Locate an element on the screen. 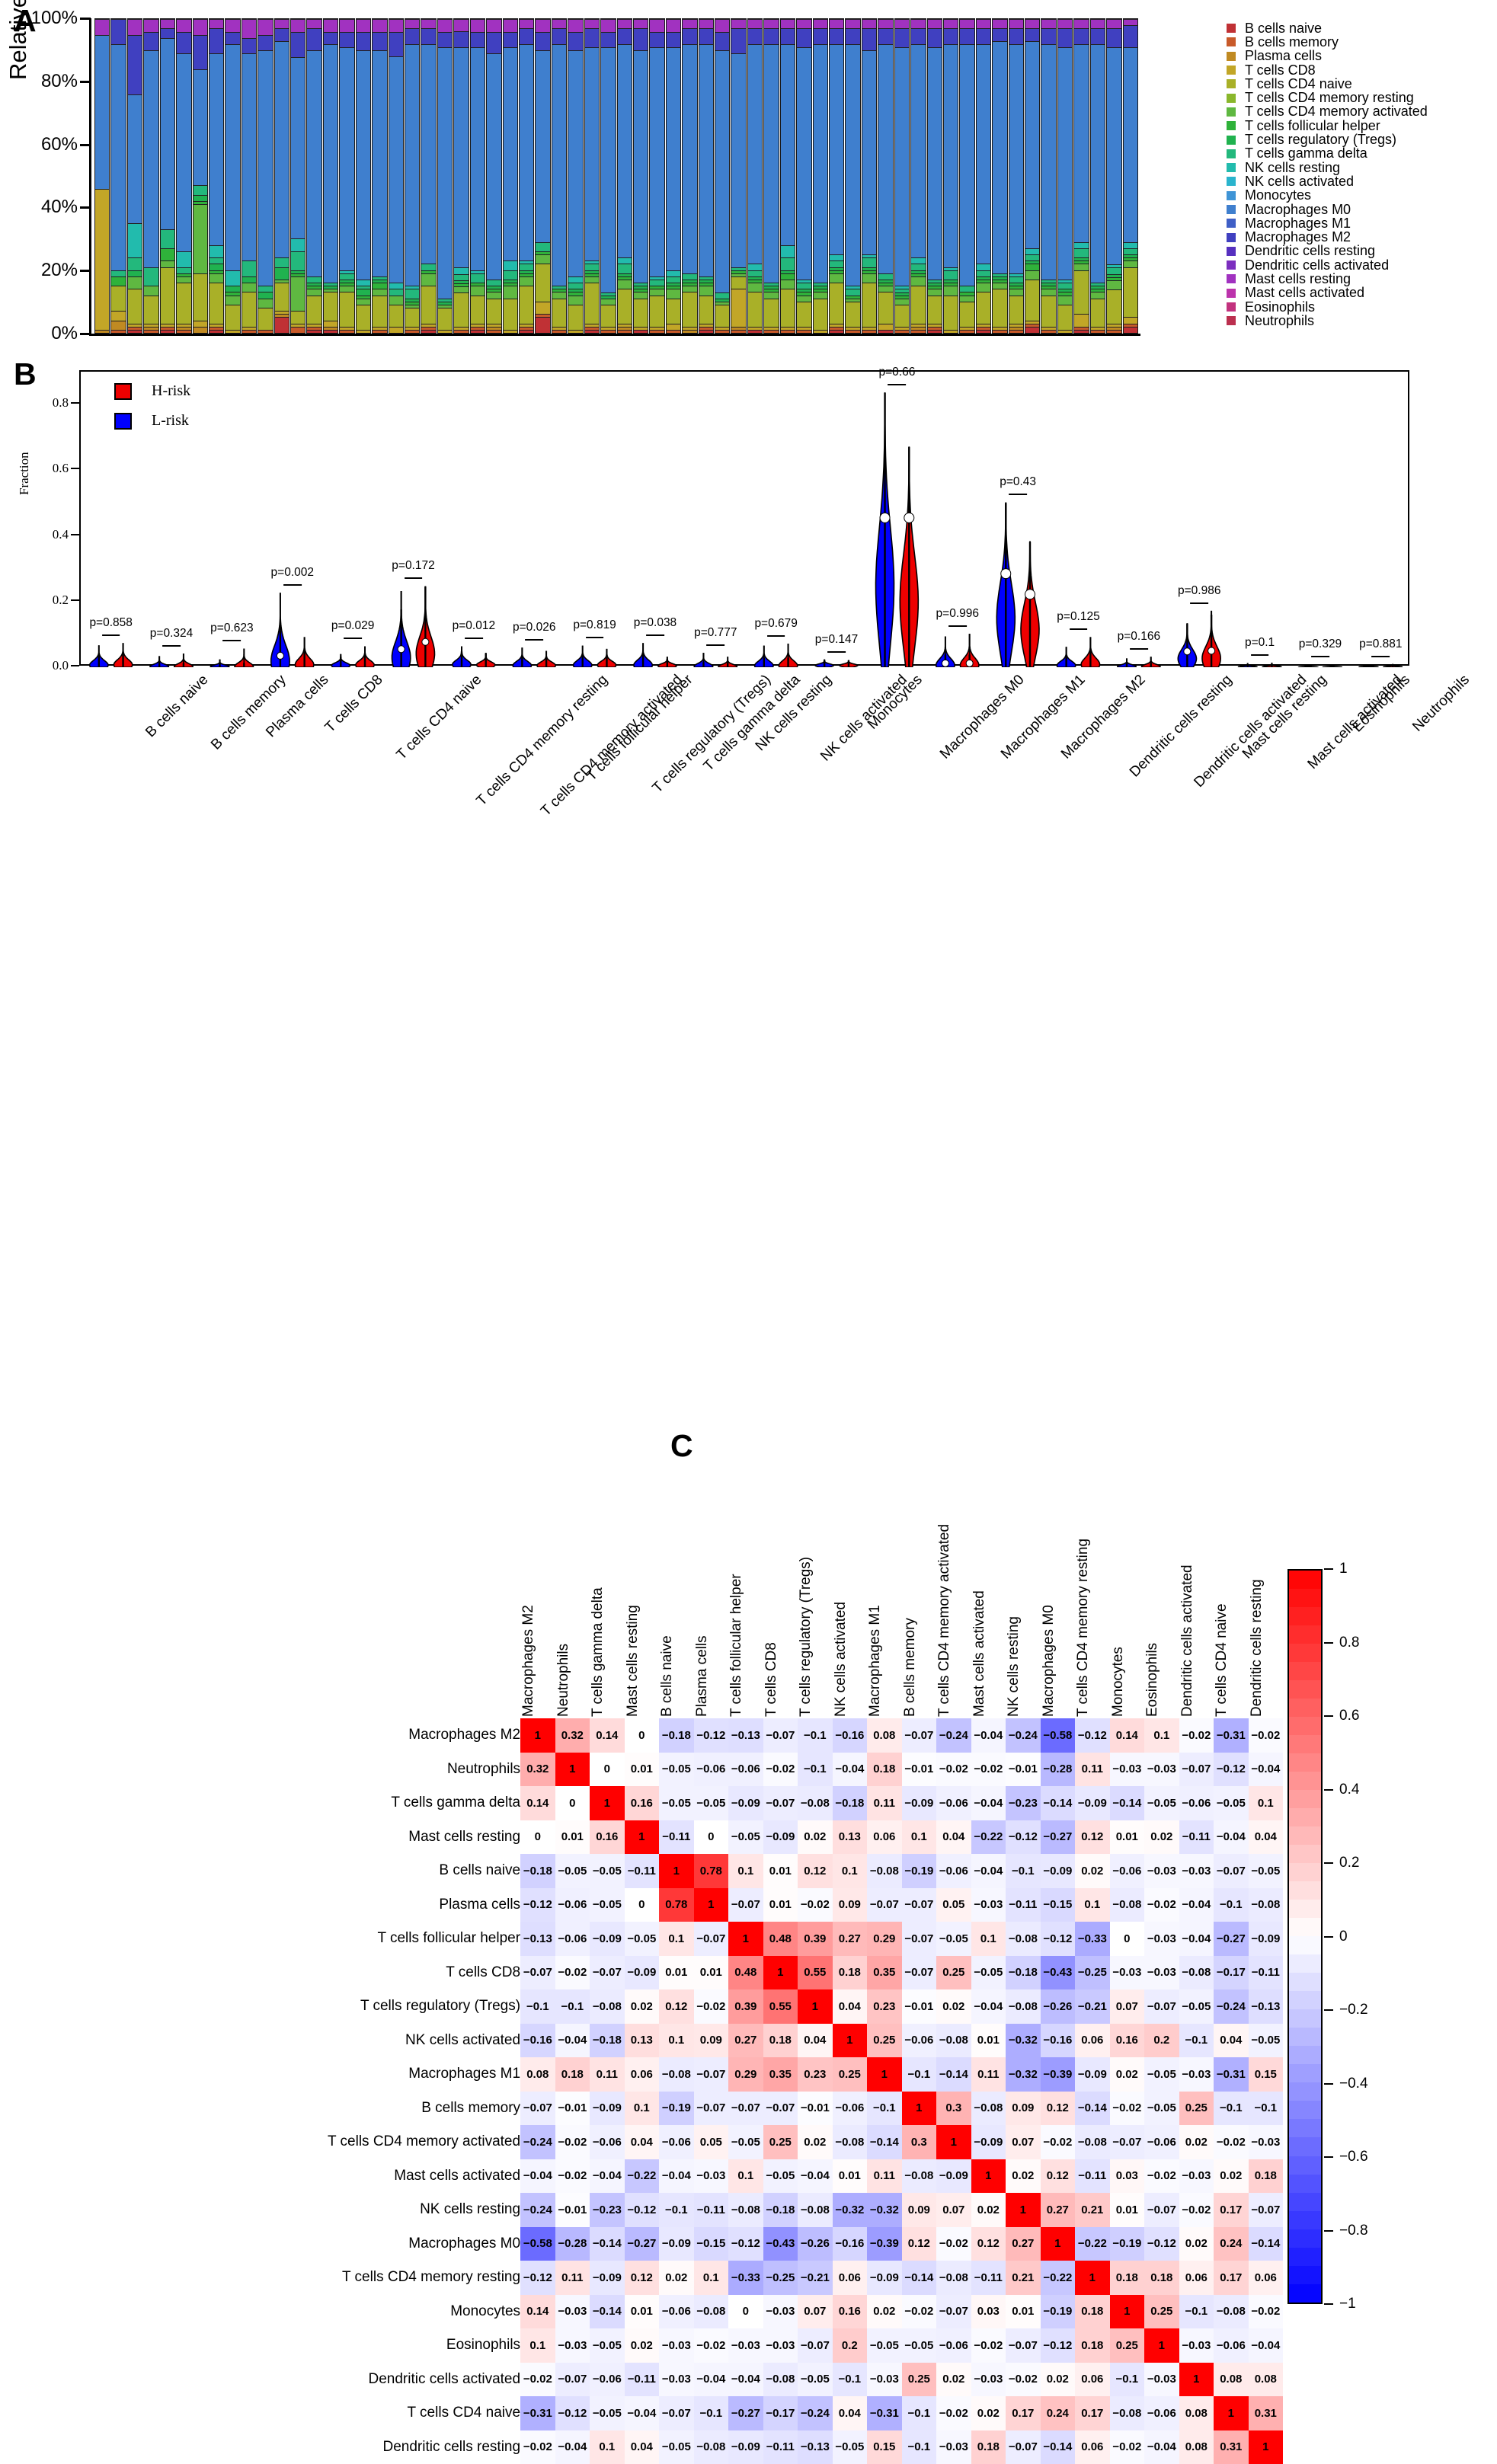 The width and height of the screenshot is (1497, 2464). panel-b-violin-pair is located at coordinates (746, 519).